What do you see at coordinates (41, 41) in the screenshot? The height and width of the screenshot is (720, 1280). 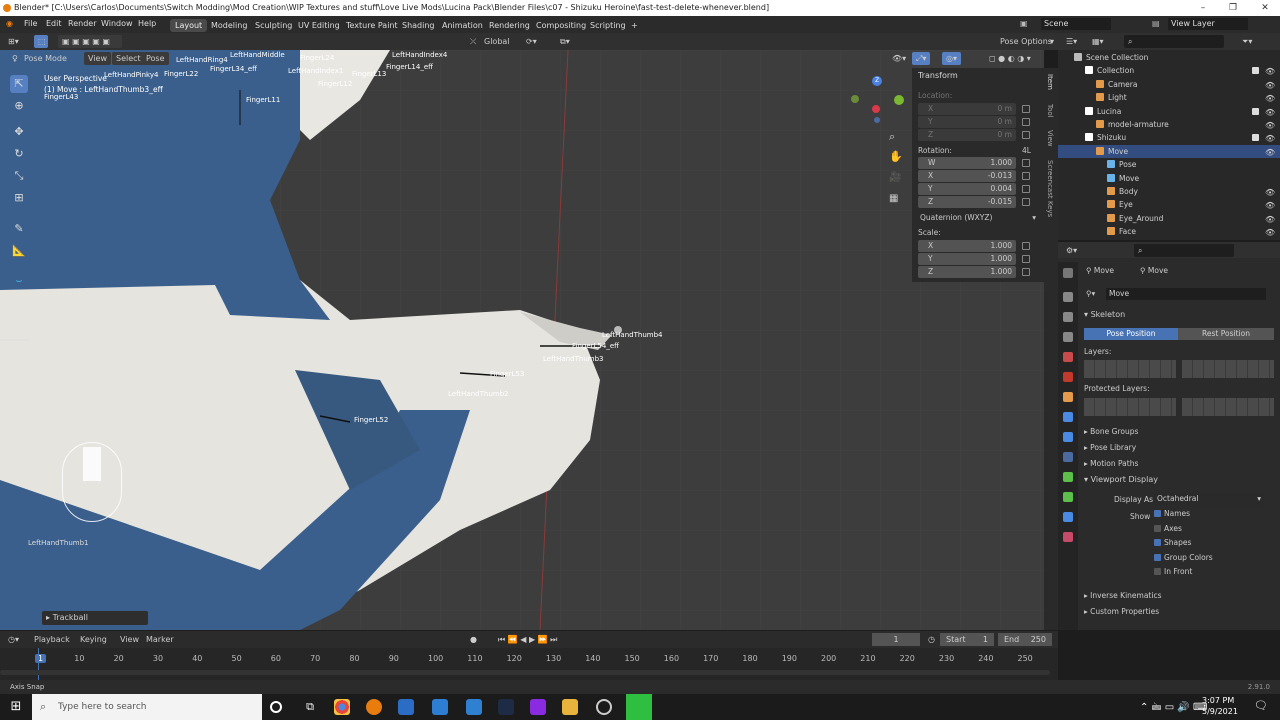 I see `select-box-icon: ⬚` at bounding box center [41, 41].